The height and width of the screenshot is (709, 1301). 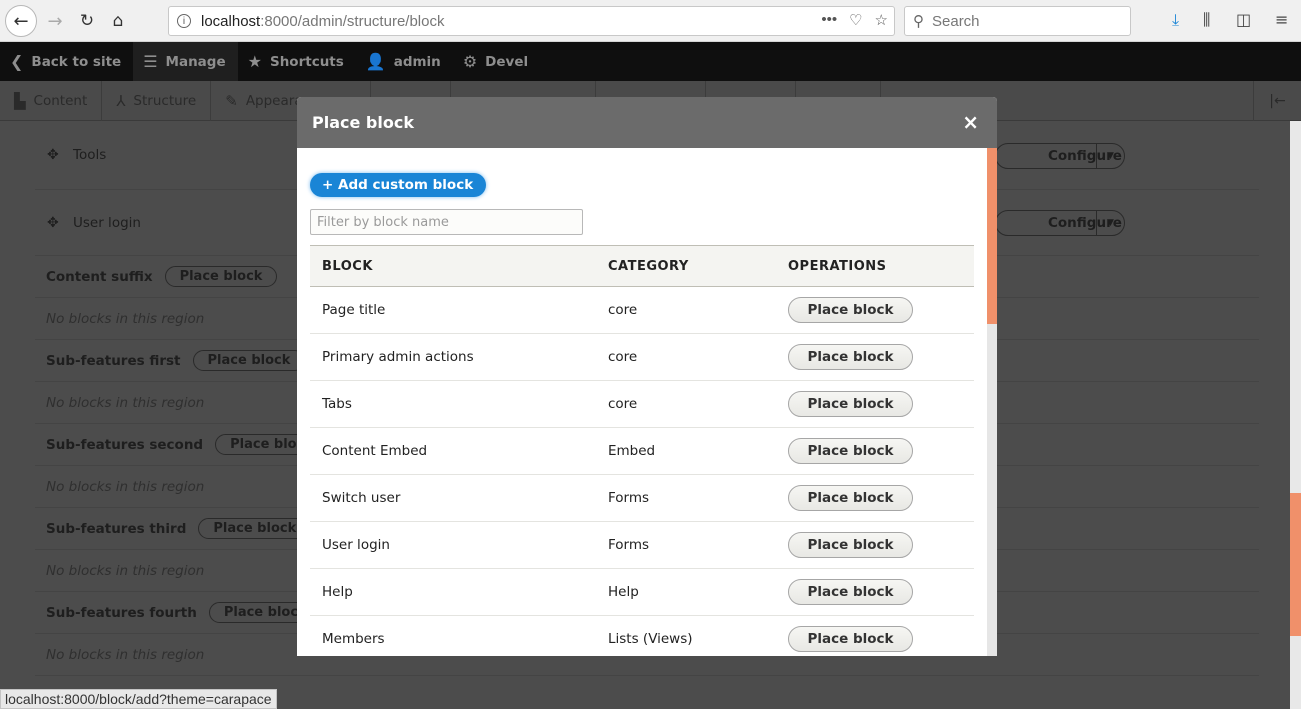 I want to click on add-custom-block-button: + Add custom block, so click(x=398, y=185).